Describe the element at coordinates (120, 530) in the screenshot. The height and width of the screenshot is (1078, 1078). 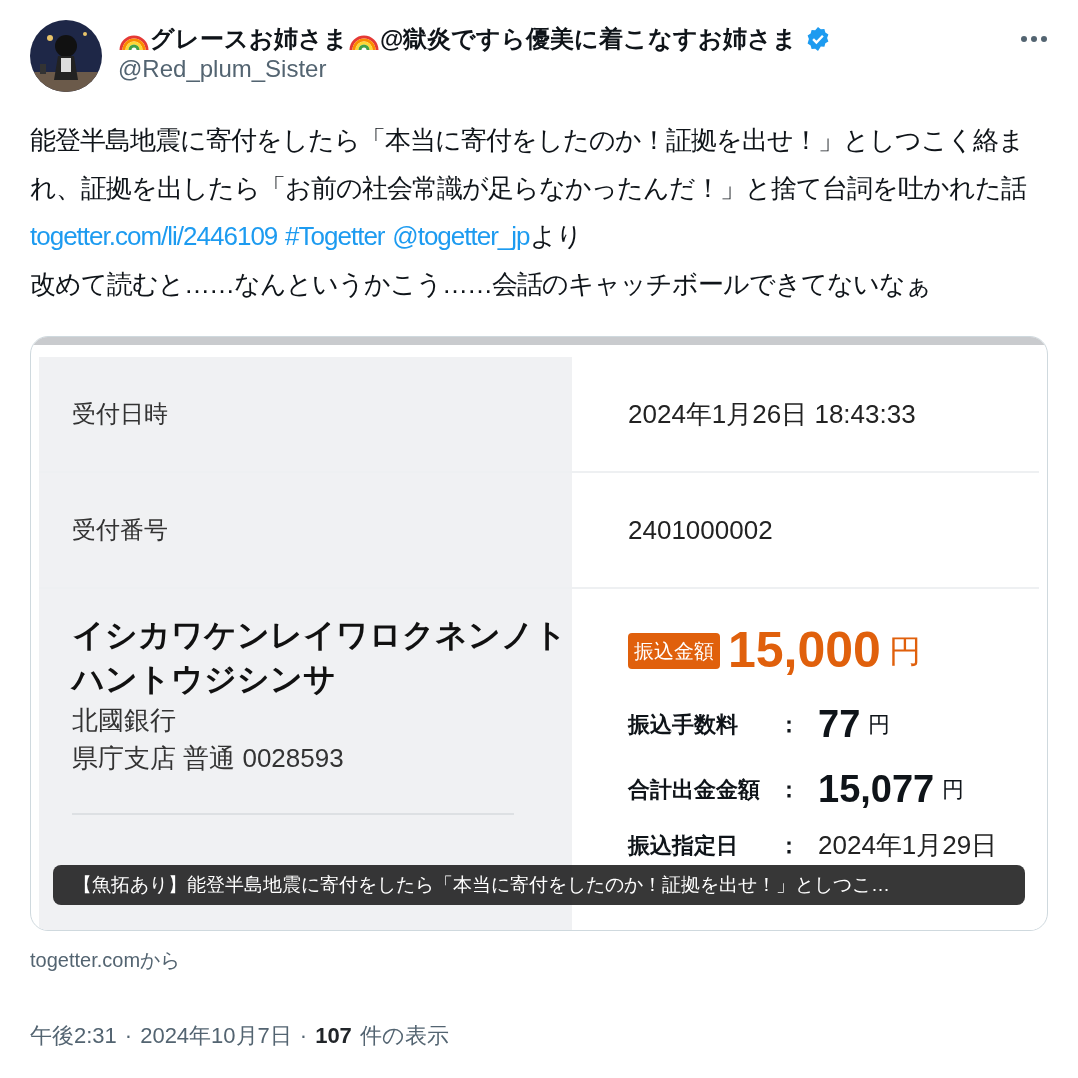
I see `field-label: 受付番号` at that location.